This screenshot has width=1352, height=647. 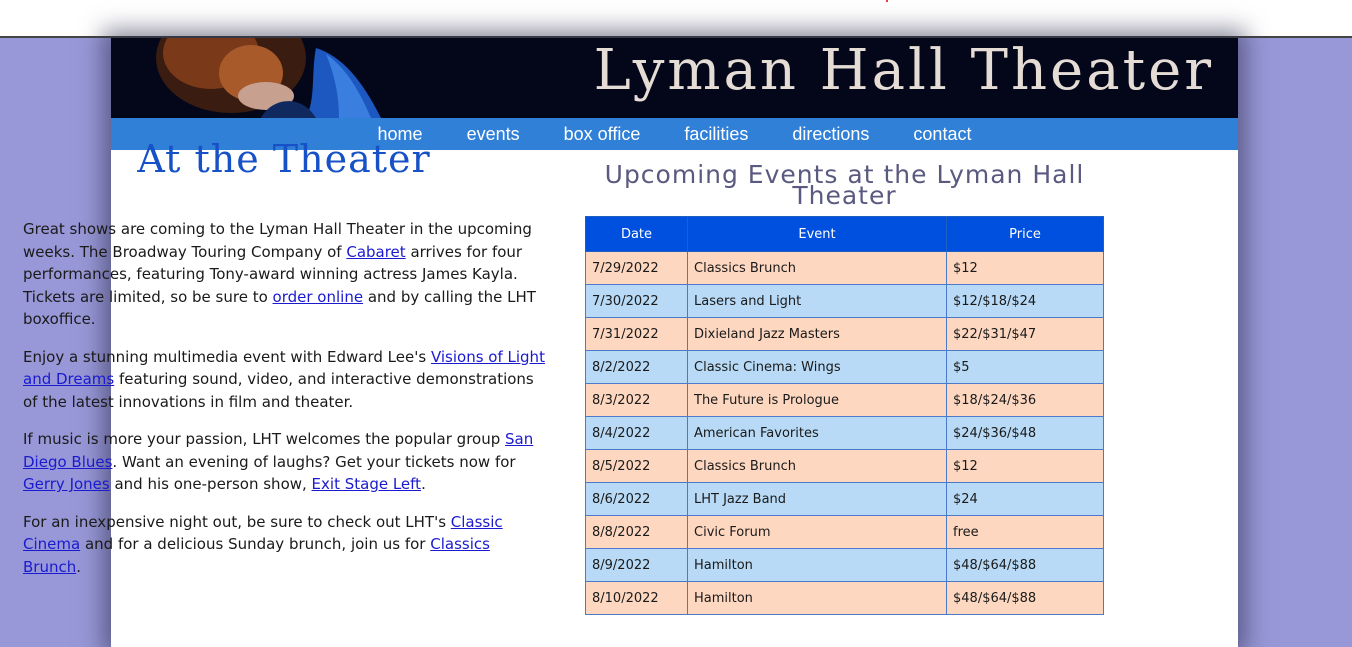 What do you see at coordinates (66, 484) in the screenshot?
I see `link-gerry-jones: Gerry Jones` at bounding box center [66, 484].